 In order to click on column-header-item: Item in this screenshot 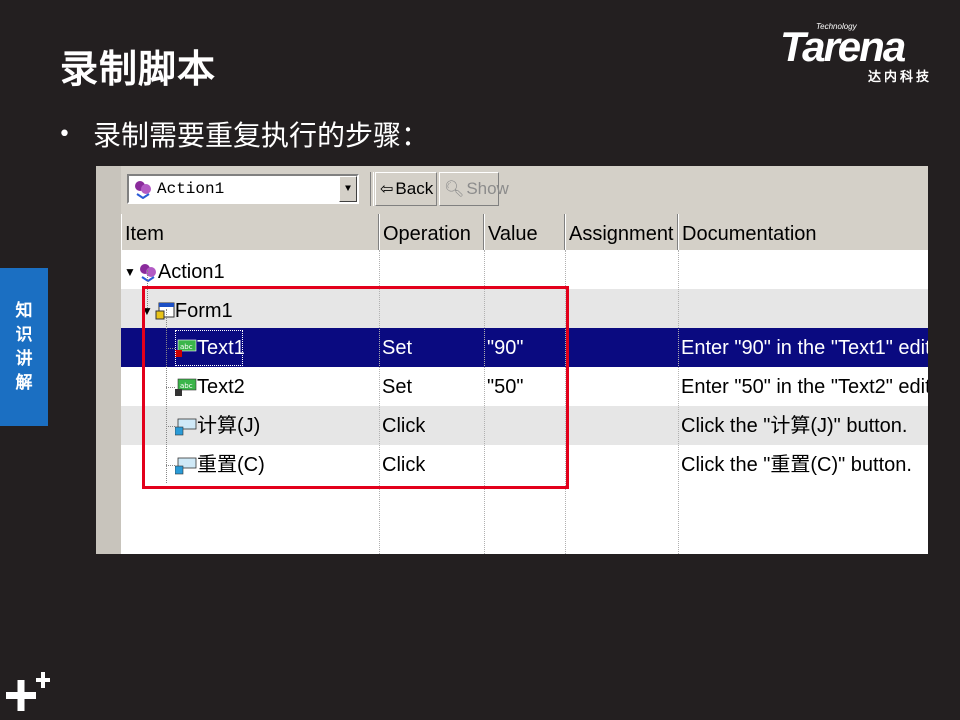, I will do `click(250, 232)`.